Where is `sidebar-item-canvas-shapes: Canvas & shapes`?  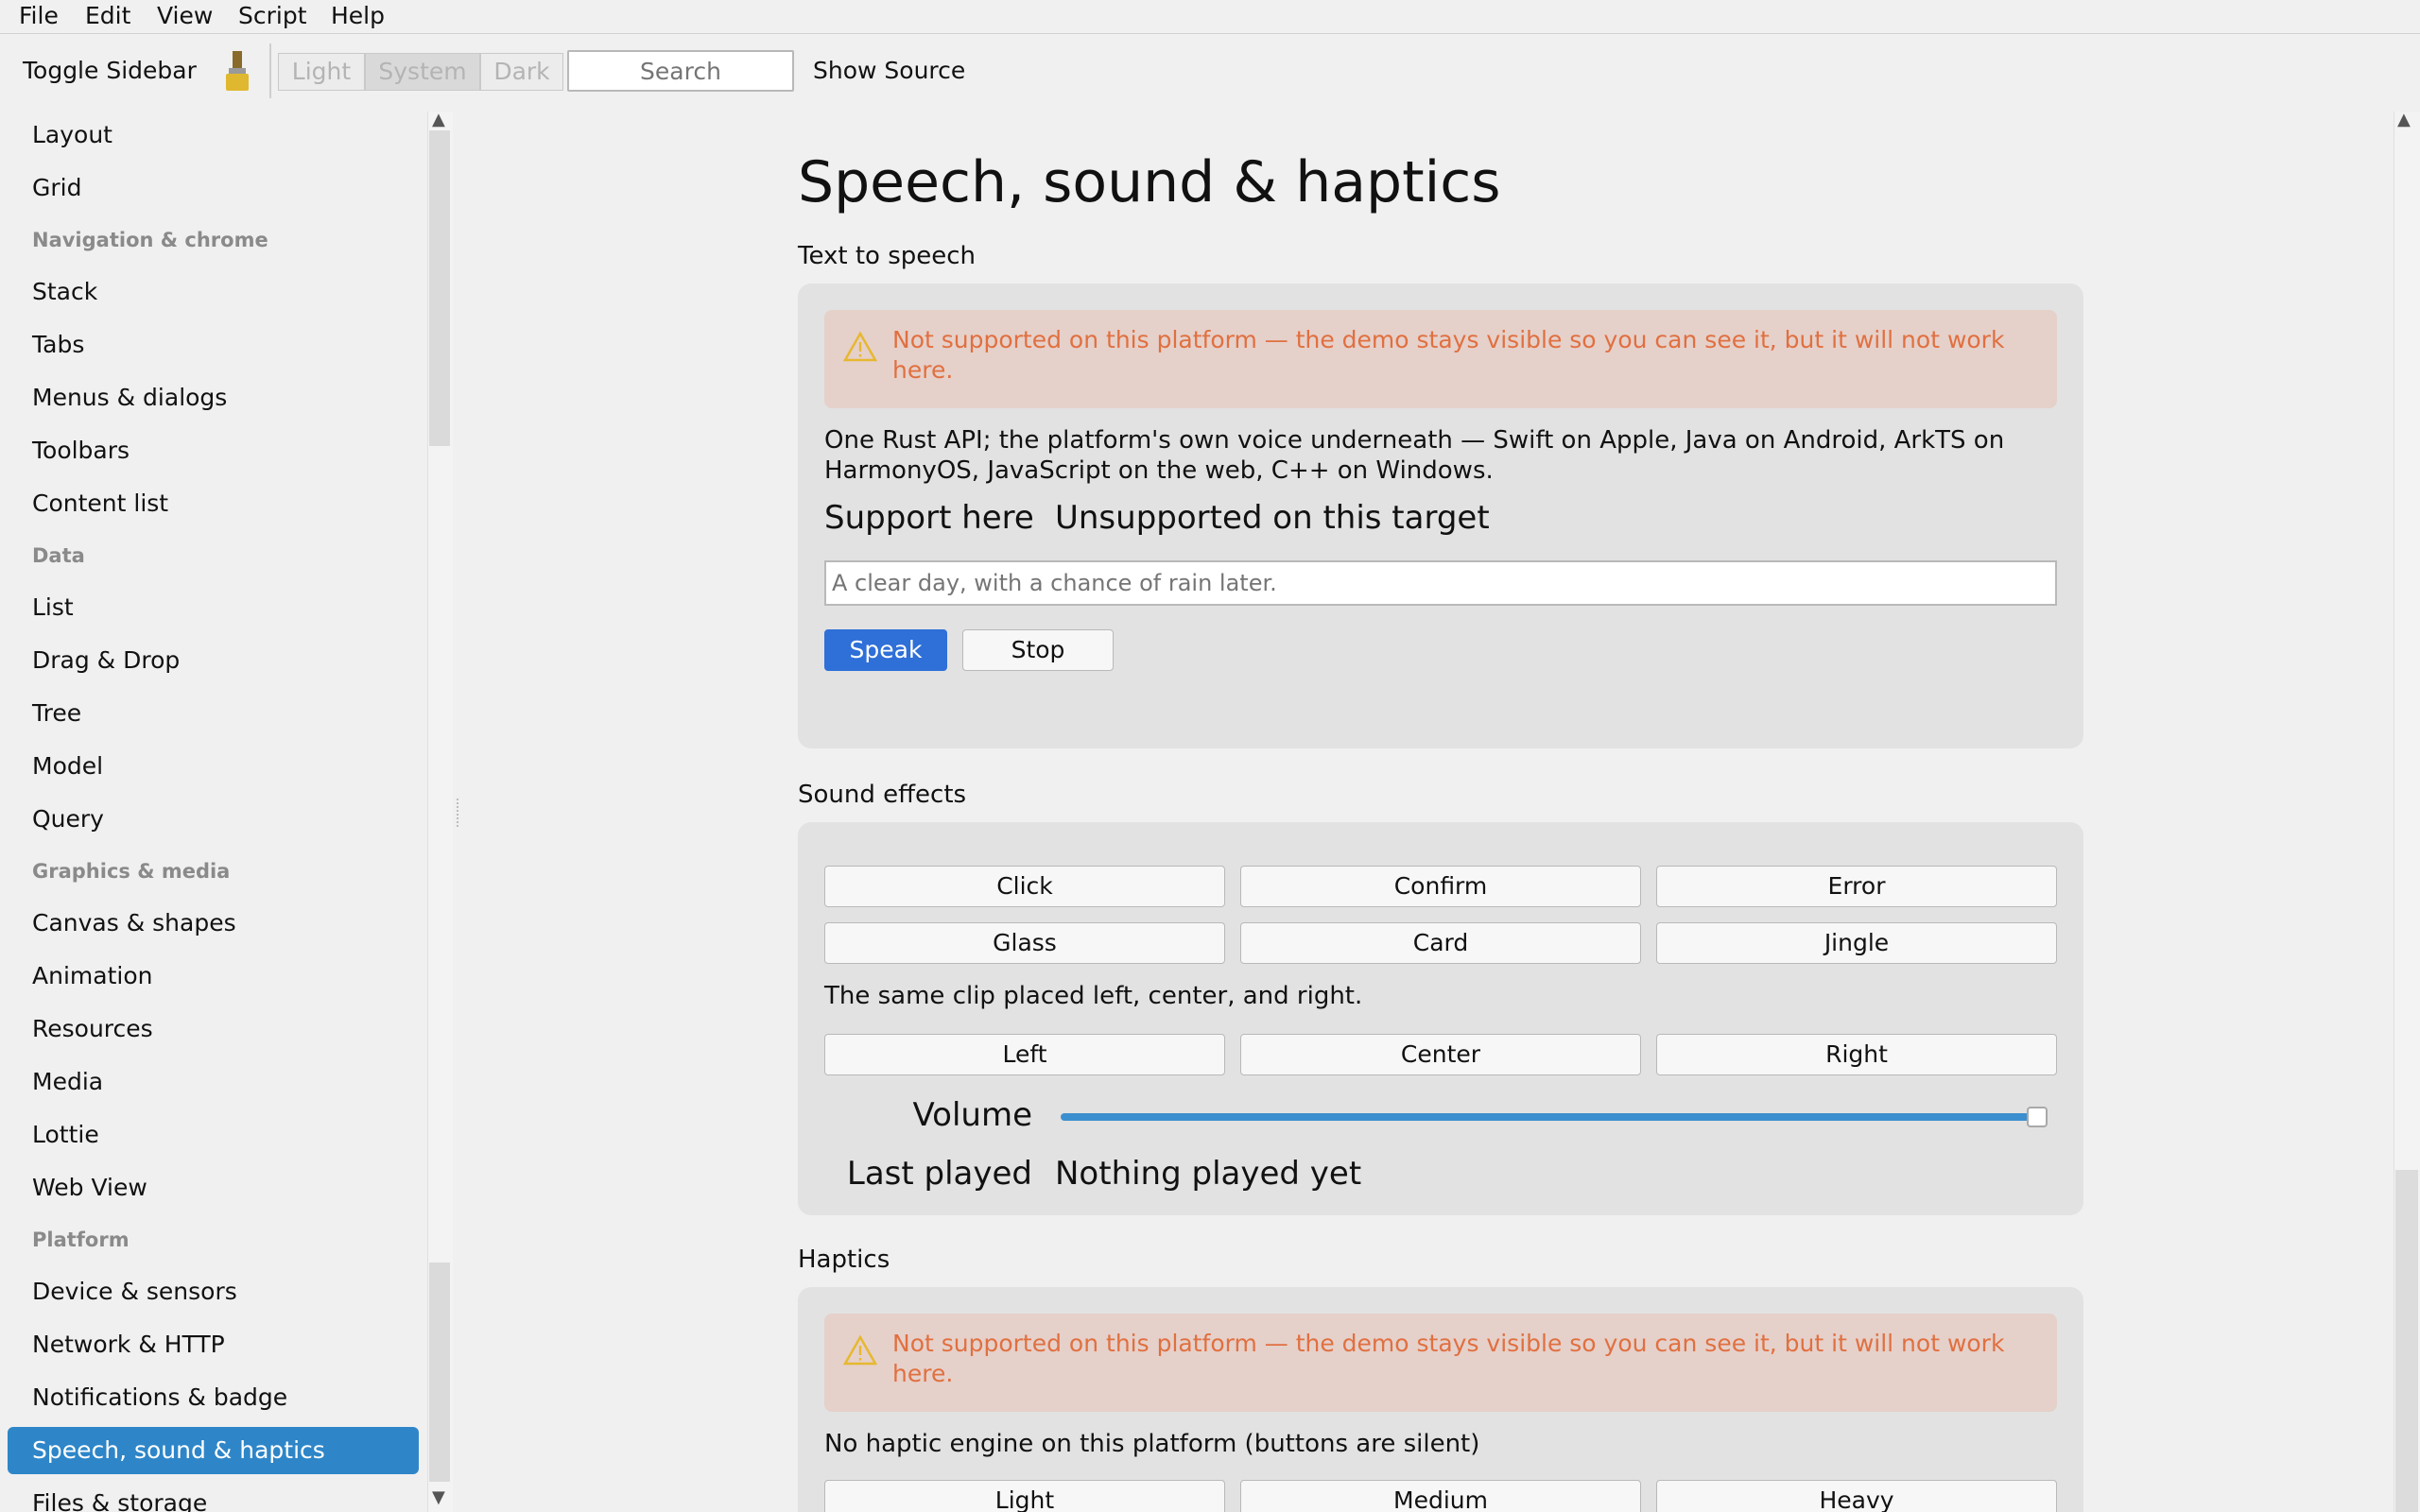
sidebar-item-canvas-shapes: Canvas & shapes is located at coordinates (213, 923).